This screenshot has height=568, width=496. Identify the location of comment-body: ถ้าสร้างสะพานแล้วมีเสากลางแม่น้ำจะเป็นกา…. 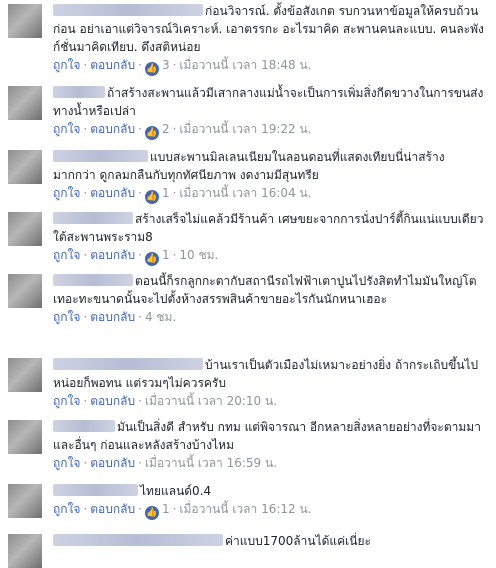
(269, 102).